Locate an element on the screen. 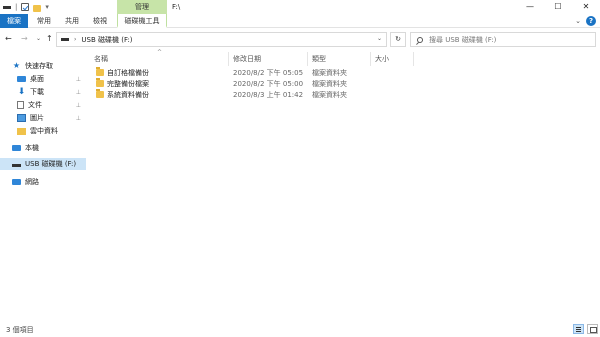 The height and width of the screenshot is (337, 600). tab-share: 共用 is located at coordinates (72, 21).